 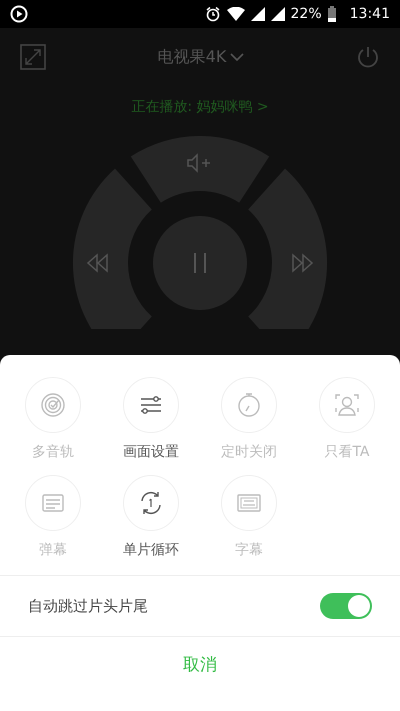 I want to click on rewind-icon, so click(x=97, y=263).